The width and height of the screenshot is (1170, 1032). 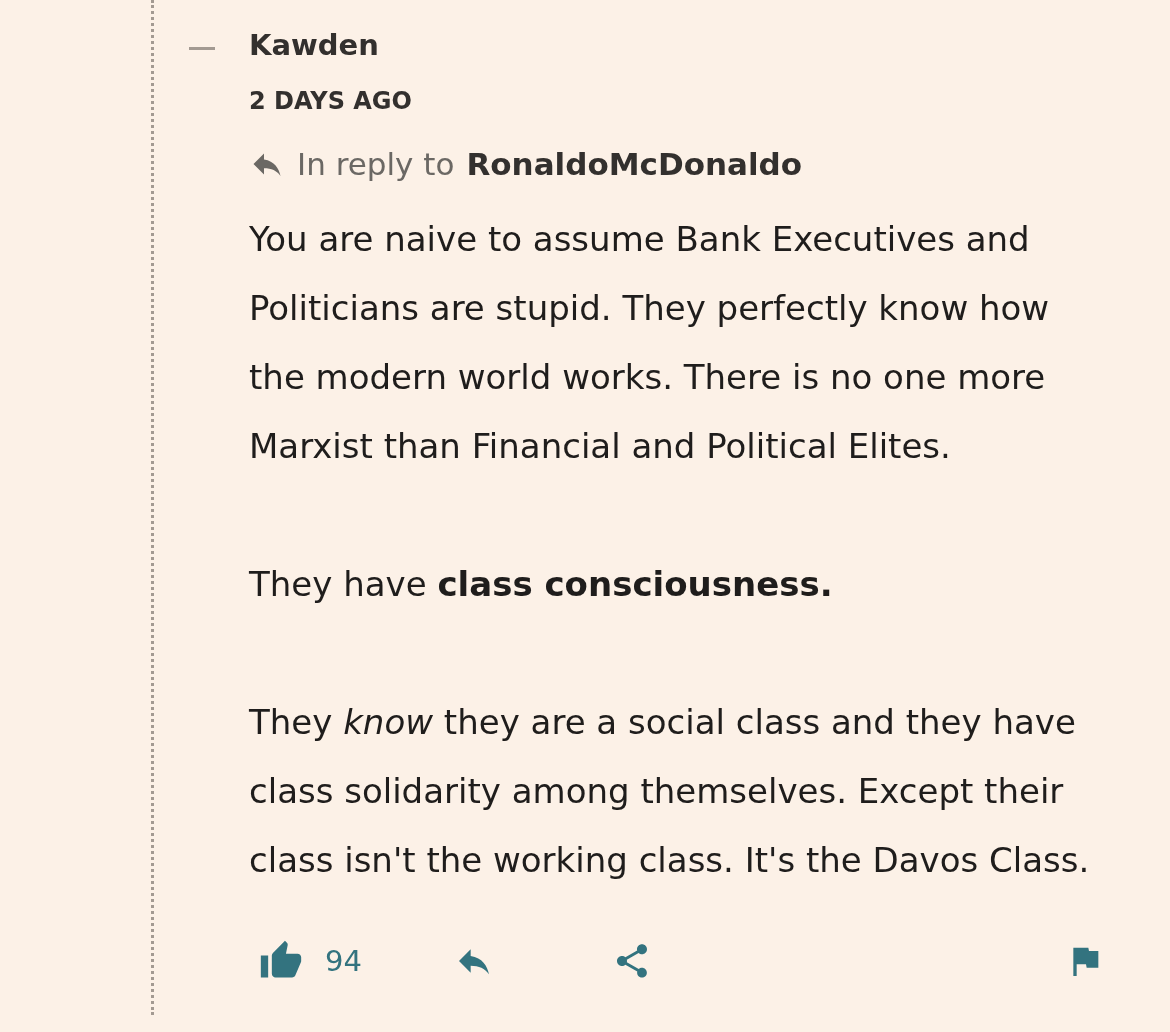 I want to click on comment-timestamp: 2 DAYS AGO, so click(x=331, y=101).